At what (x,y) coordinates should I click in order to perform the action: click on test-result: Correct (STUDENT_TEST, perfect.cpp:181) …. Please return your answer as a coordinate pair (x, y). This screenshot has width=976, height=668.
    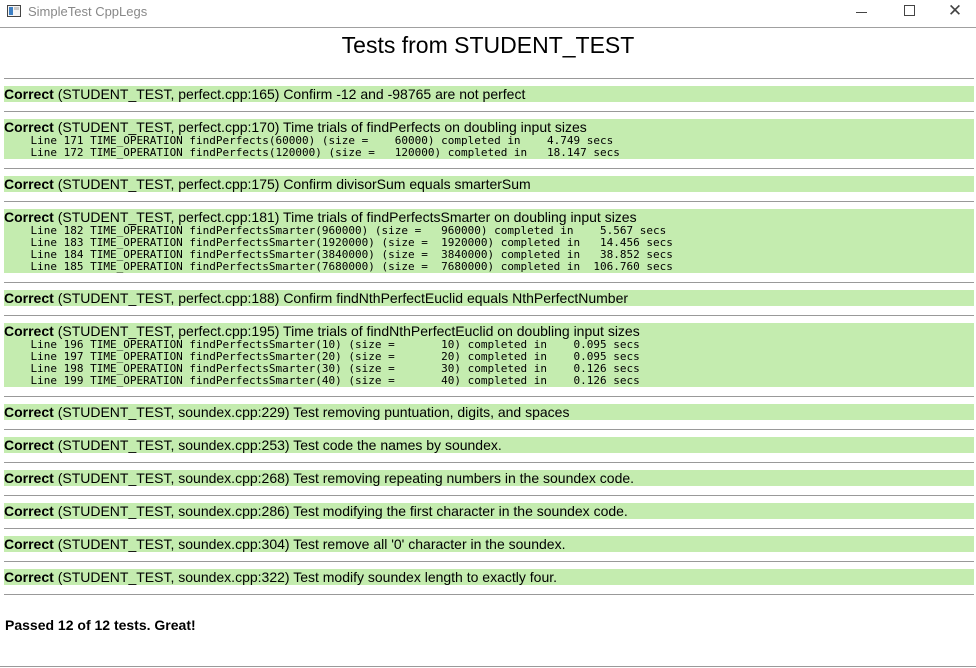
    Looking at the image, I should click on (489, 241).